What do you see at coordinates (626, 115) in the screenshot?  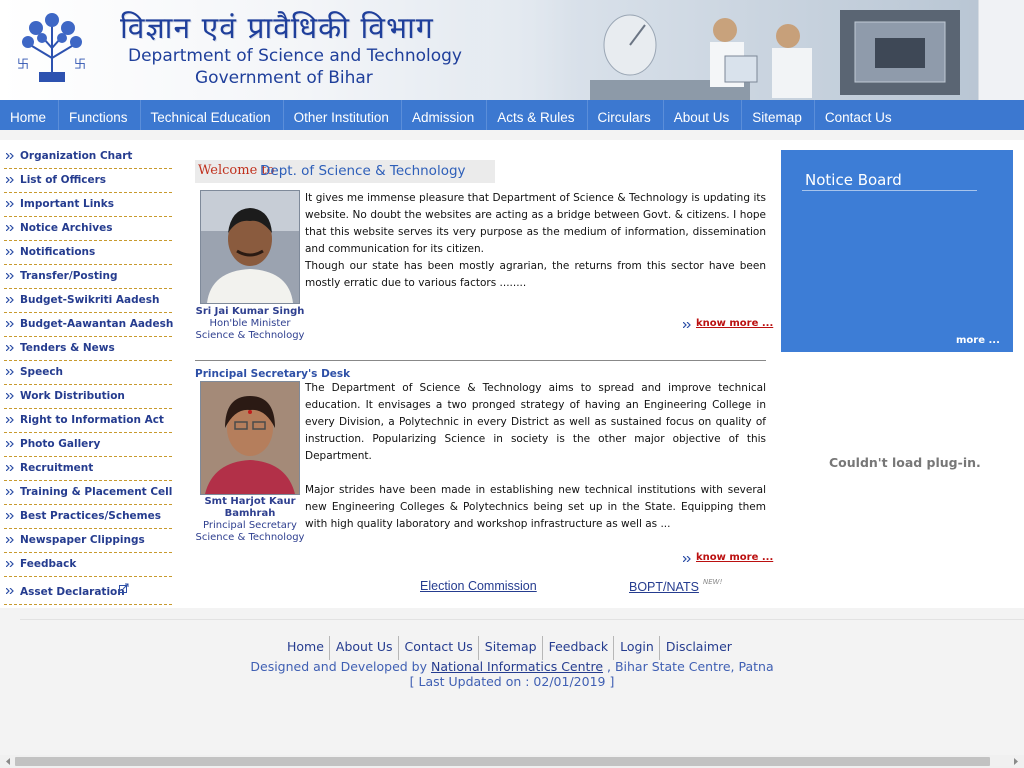 I see `nav-circulars: Circulars` at bounding box center [626, 115].